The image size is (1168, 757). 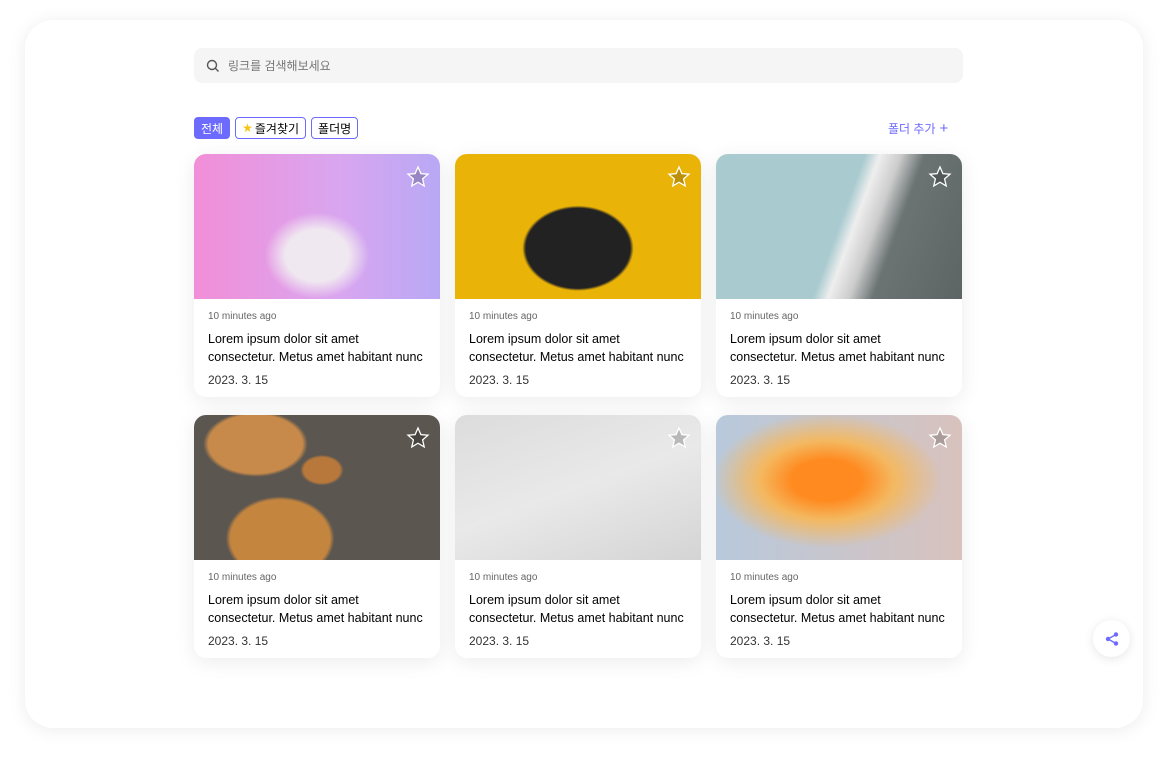 I want to click on folder-chip-folder: 폴더명, so click(x=335, y=128).